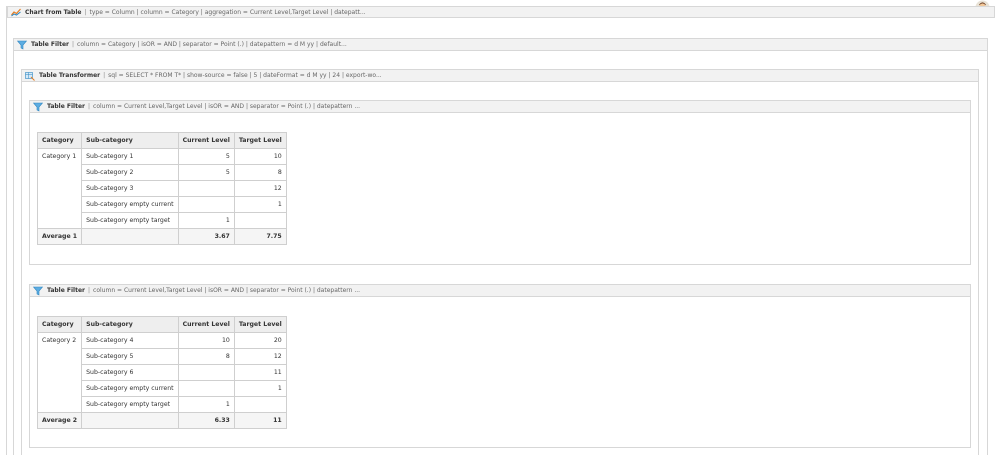 This screenshot has width=999, height=455. What do you see at coordinates (130, 340) in the screenshot?
I see `sub-category-cell: Sub-category 4` at bounding box center [130, 340].